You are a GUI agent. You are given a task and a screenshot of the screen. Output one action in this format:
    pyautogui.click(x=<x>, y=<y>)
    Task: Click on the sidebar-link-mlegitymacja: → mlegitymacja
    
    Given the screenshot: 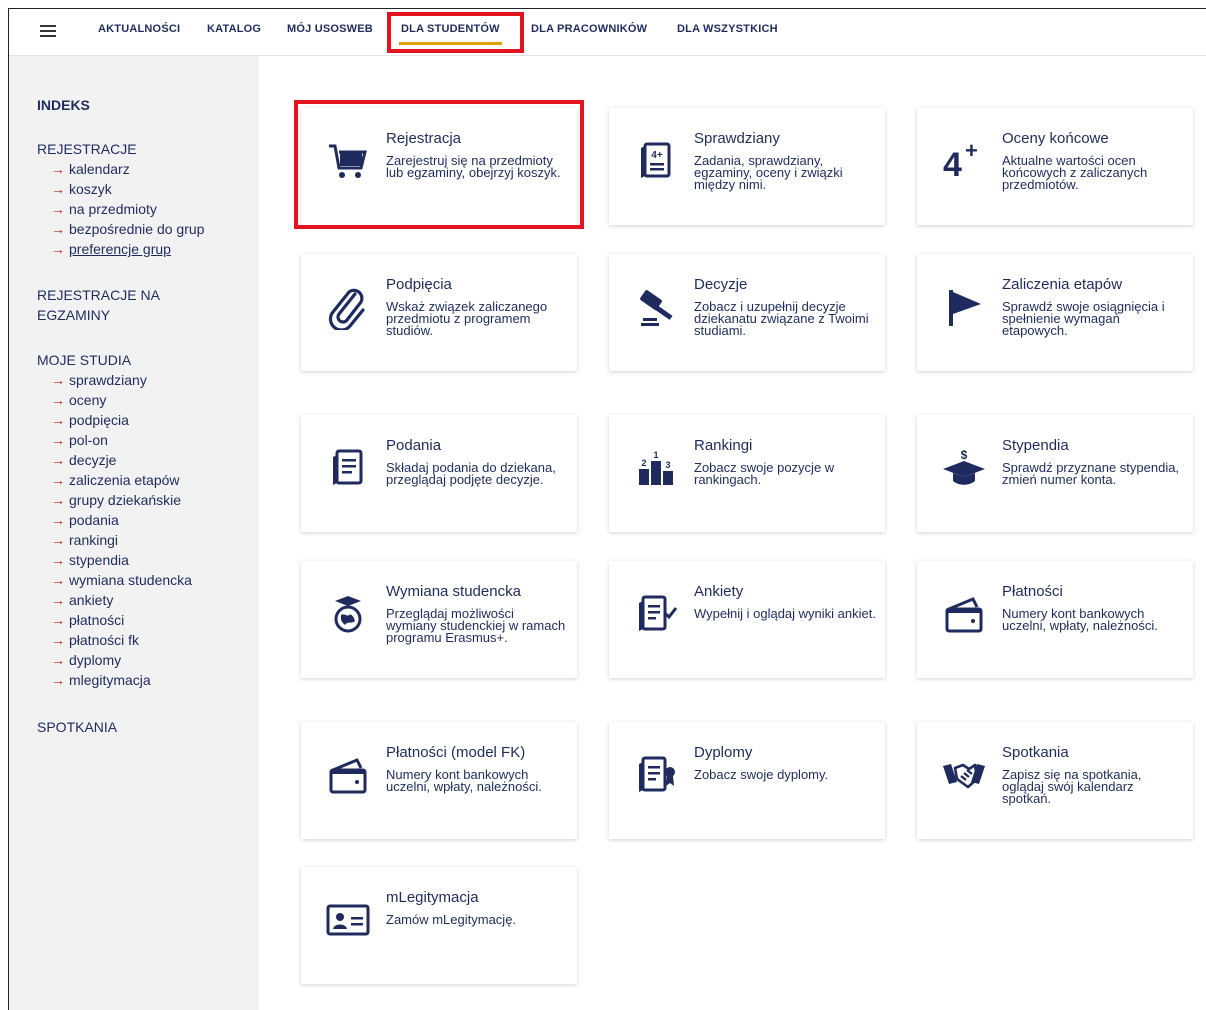 What is the action you would take?
    pyautogui.click(x=101, y=680)
    